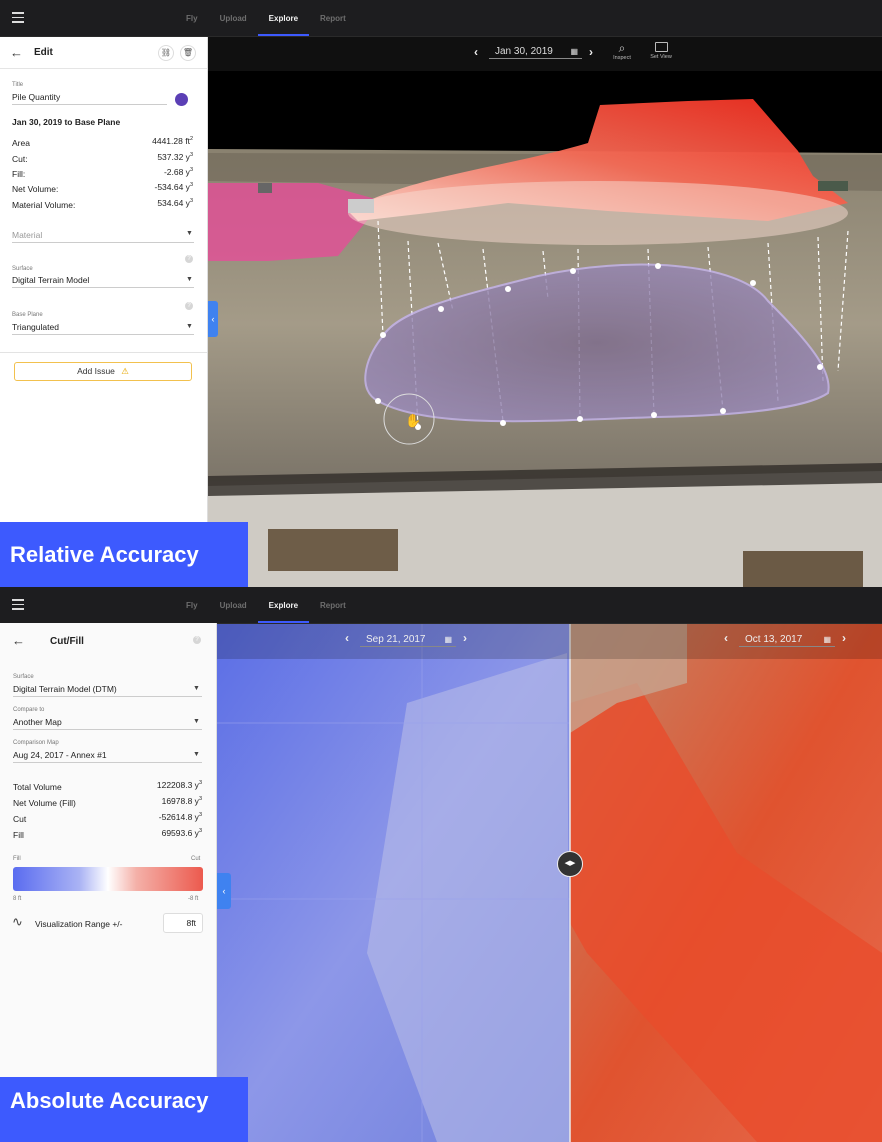  What do you see at coordinates (66, 122) in the screenshot?
I see `comparison-heading: Jan 30, 2019 to Base Plane` at bounding box center [66, 122].